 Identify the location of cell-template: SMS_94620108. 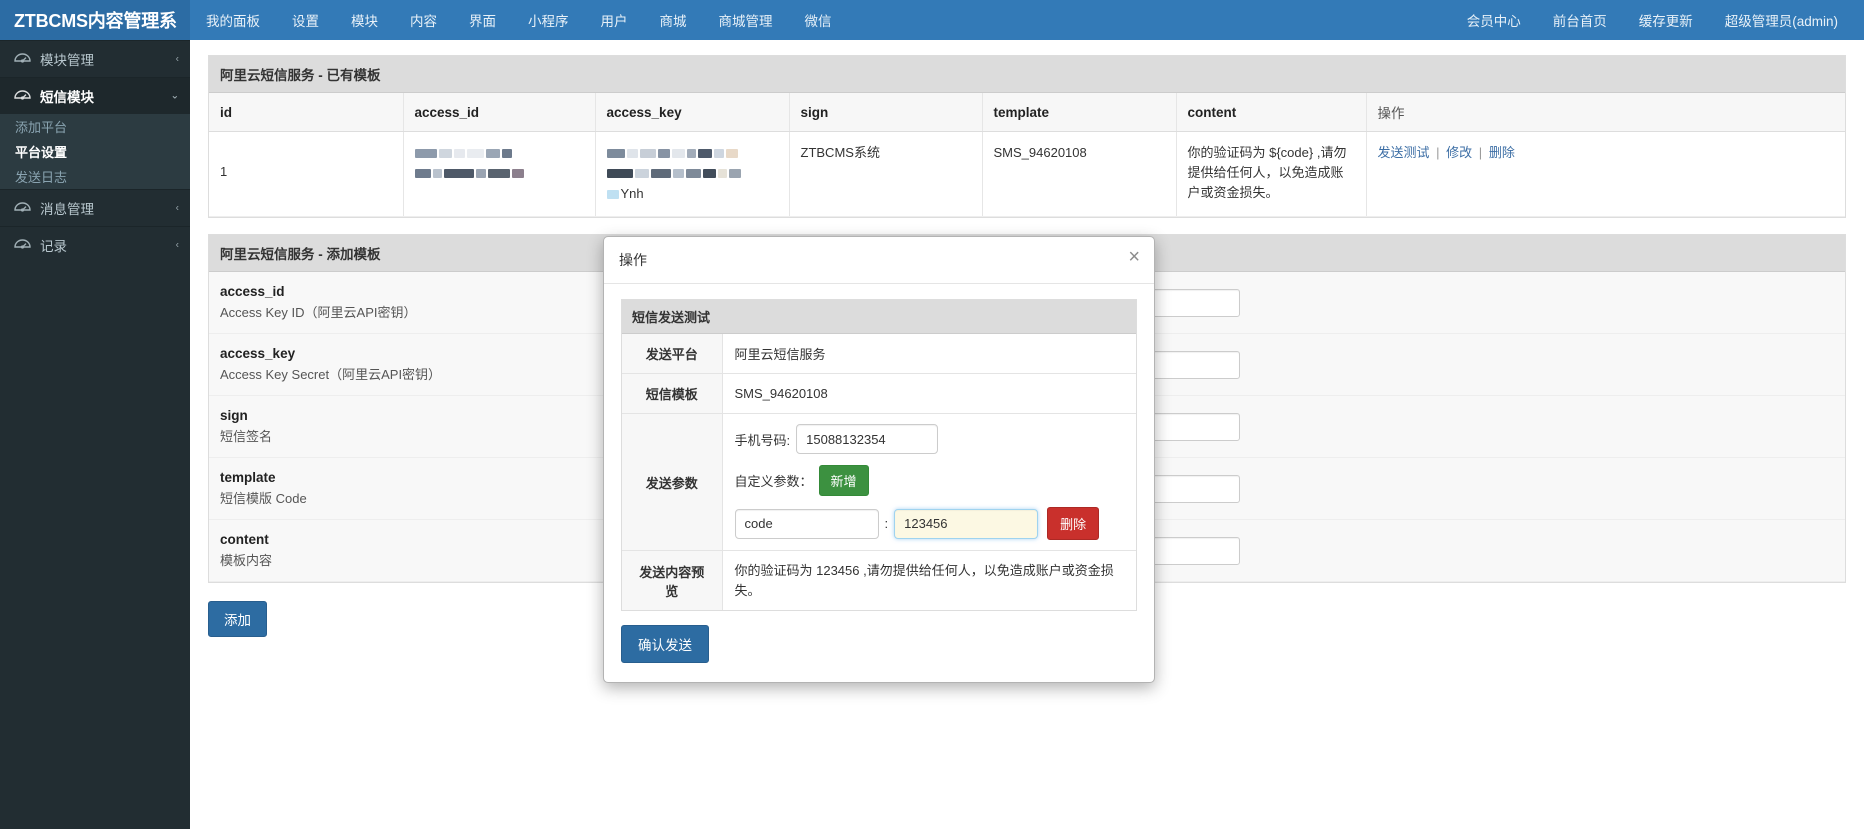
(1079, 174).